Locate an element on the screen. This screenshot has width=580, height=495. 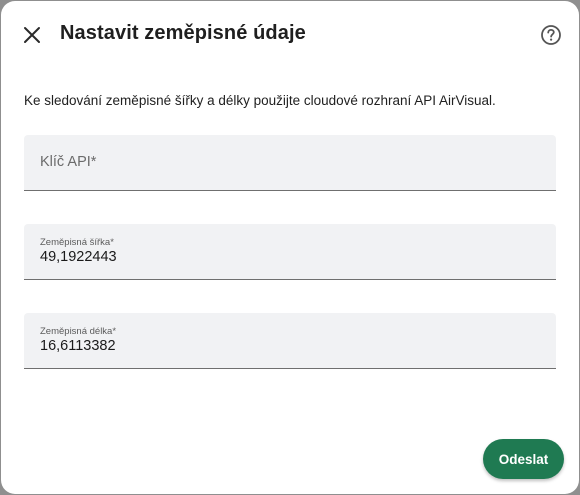
help-button is located at coordinates (551, 35).